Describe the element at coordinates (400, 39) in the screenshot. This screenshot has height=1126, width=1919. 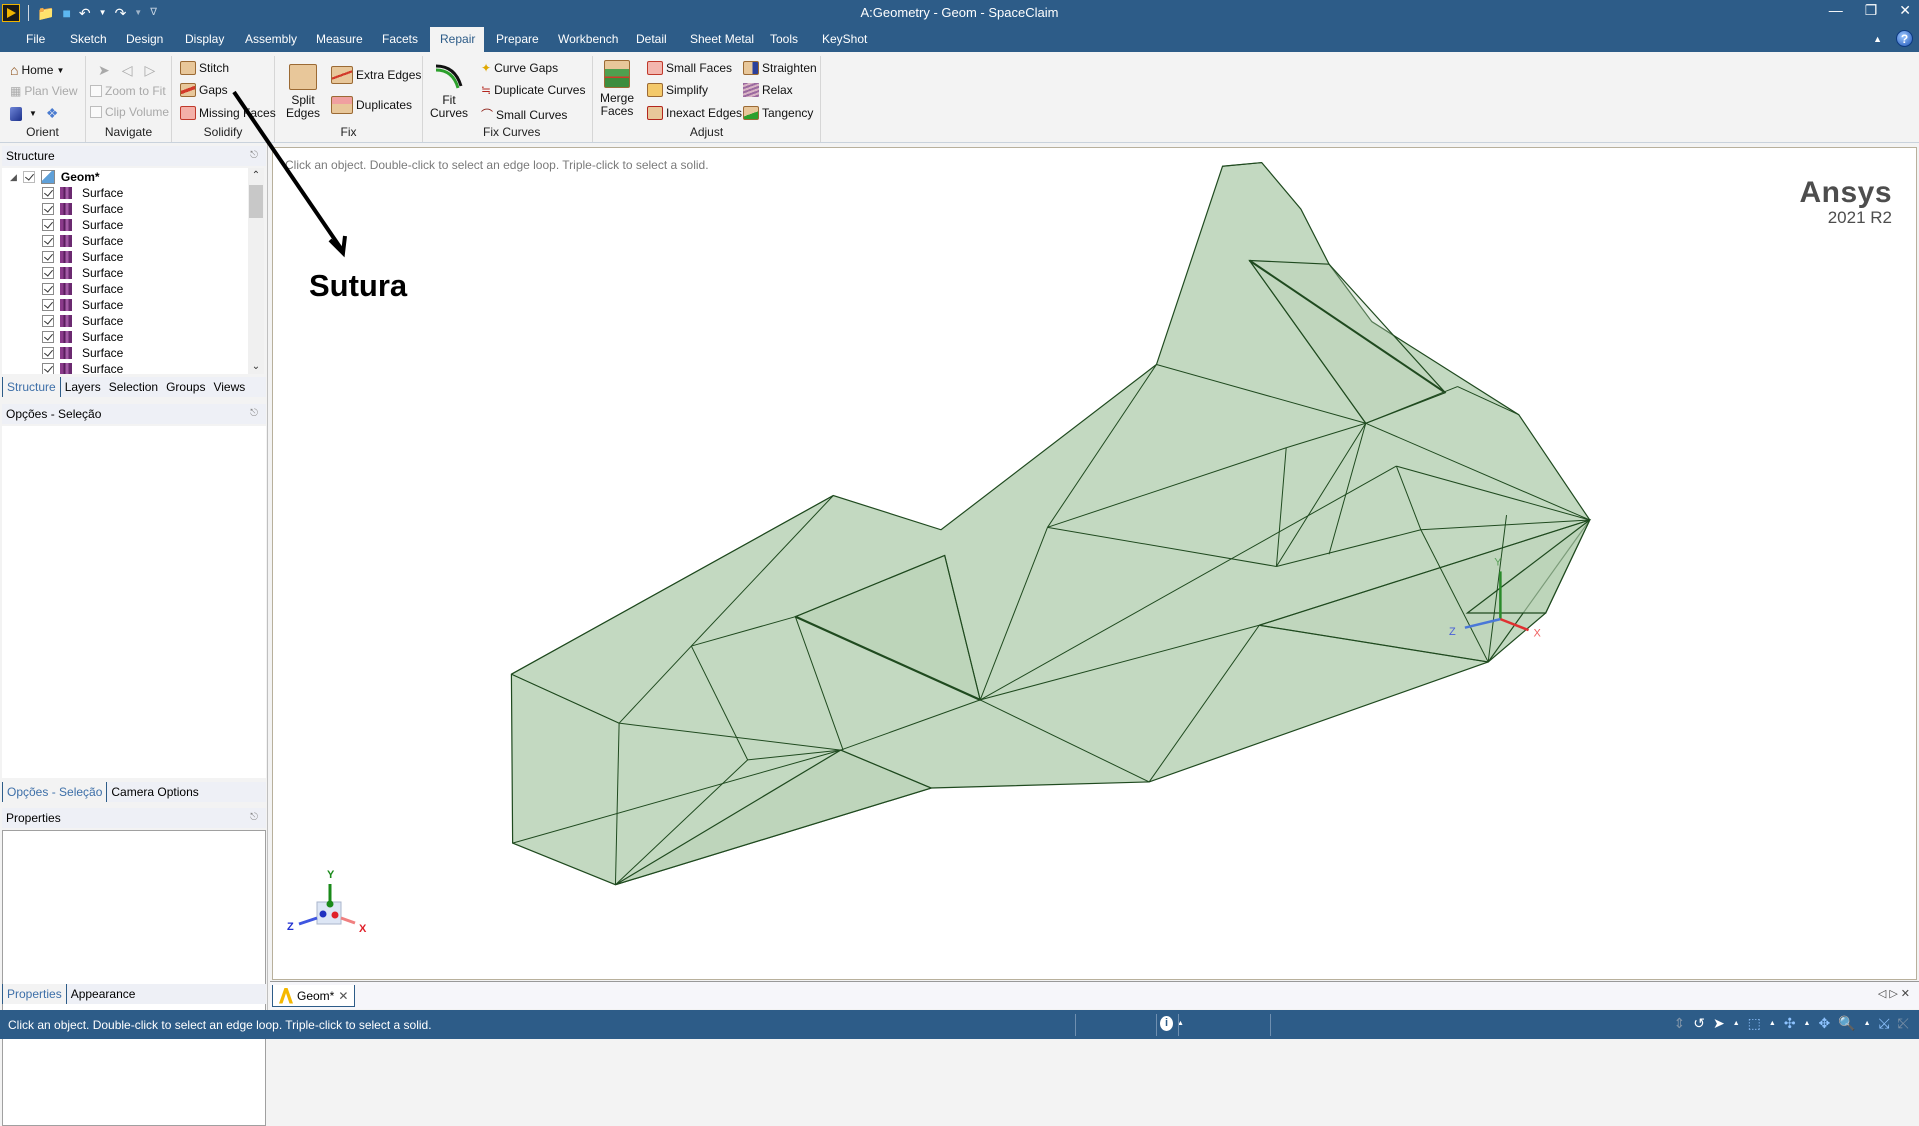
I see `tab-facets: Facets` at that location.